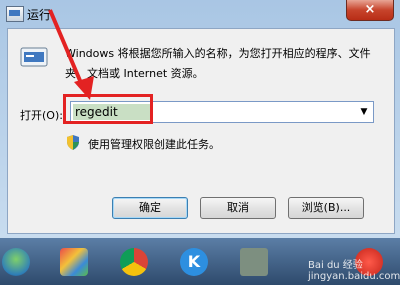  Describe the element at coordinates (15, 14) in the screenshot. I see `run-app-icon` at that location.